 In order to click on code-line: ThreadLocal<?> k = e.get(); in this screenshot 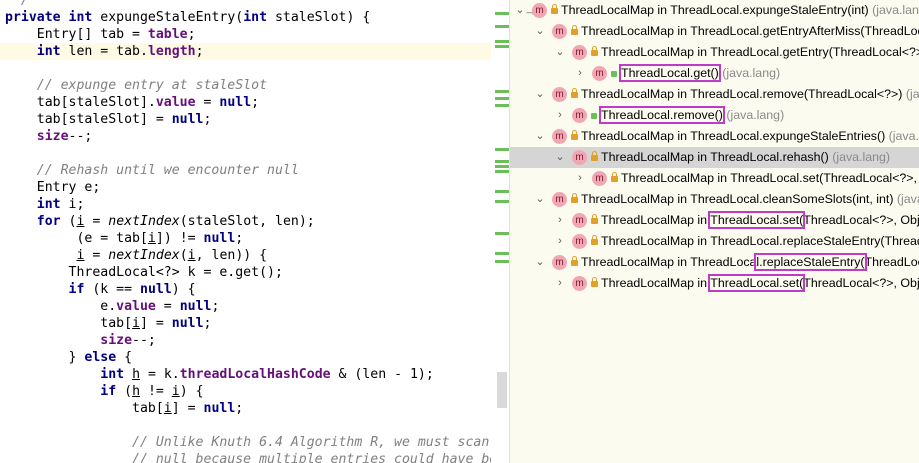, I will do `click(248, 272)`.